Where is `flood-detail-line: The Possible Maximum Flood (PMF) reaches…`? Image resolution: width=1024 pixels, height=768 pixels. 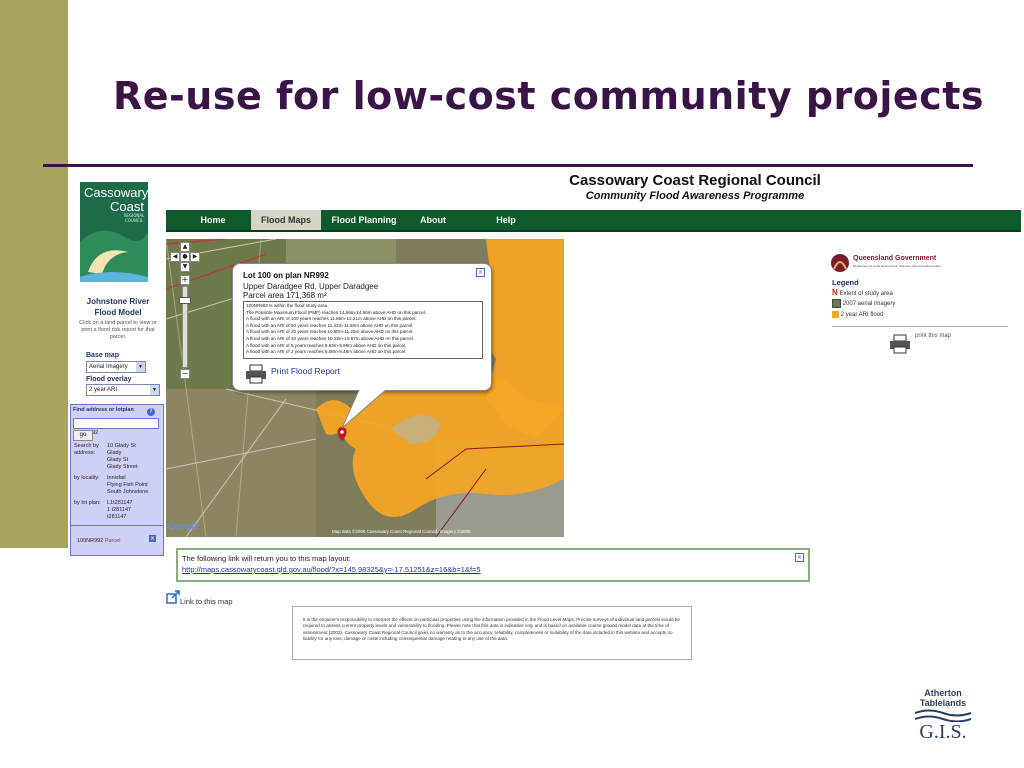 flood-detail-line: The Possible Maximum Flood (PMF) reaches… is located at coordinates (336, 312).